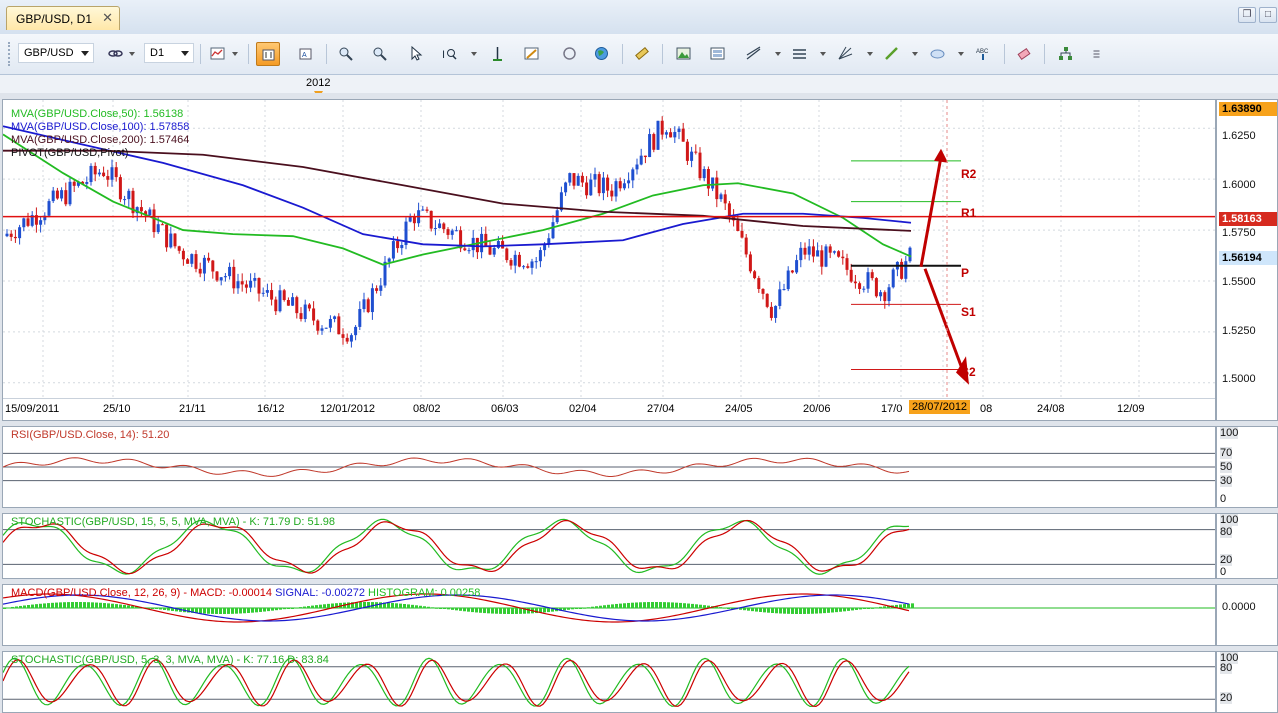 The image size is (1278, 713). I want to click on zoom-in-icon, so click(346, 54).